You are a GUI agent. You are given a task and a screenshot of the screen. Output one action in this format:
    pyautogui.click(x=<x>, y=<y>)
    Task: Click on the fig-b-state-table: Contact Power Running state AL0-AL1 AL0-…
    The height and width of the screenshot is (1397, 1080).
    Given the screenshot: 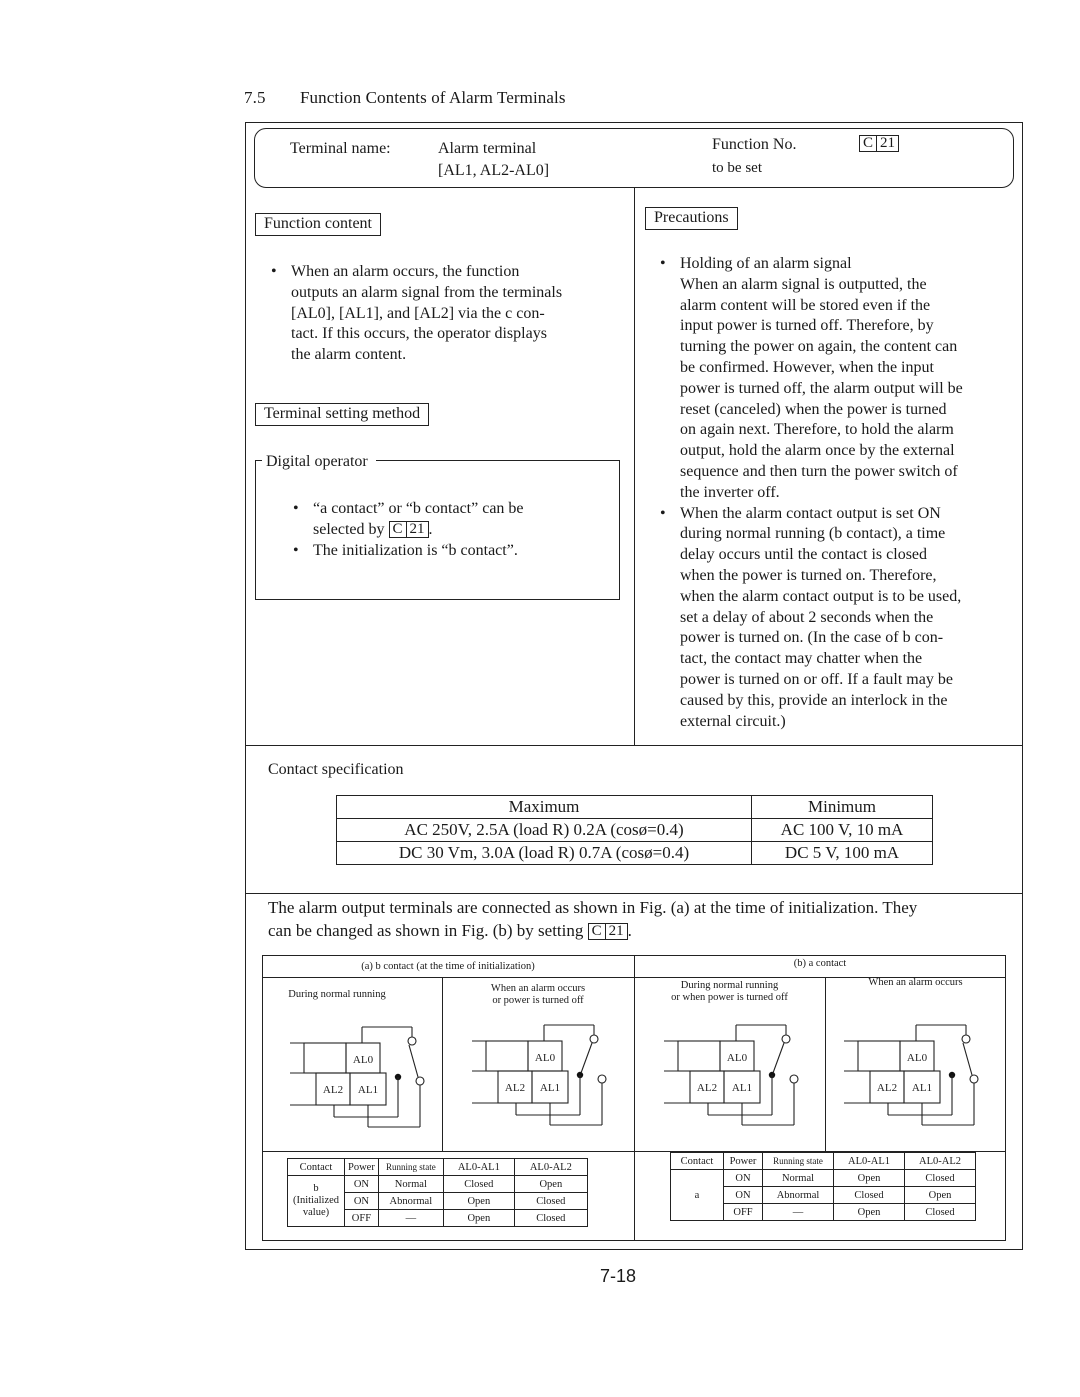 What is the action you would take?
    pyautogui.click(x=823, y=1186)
    